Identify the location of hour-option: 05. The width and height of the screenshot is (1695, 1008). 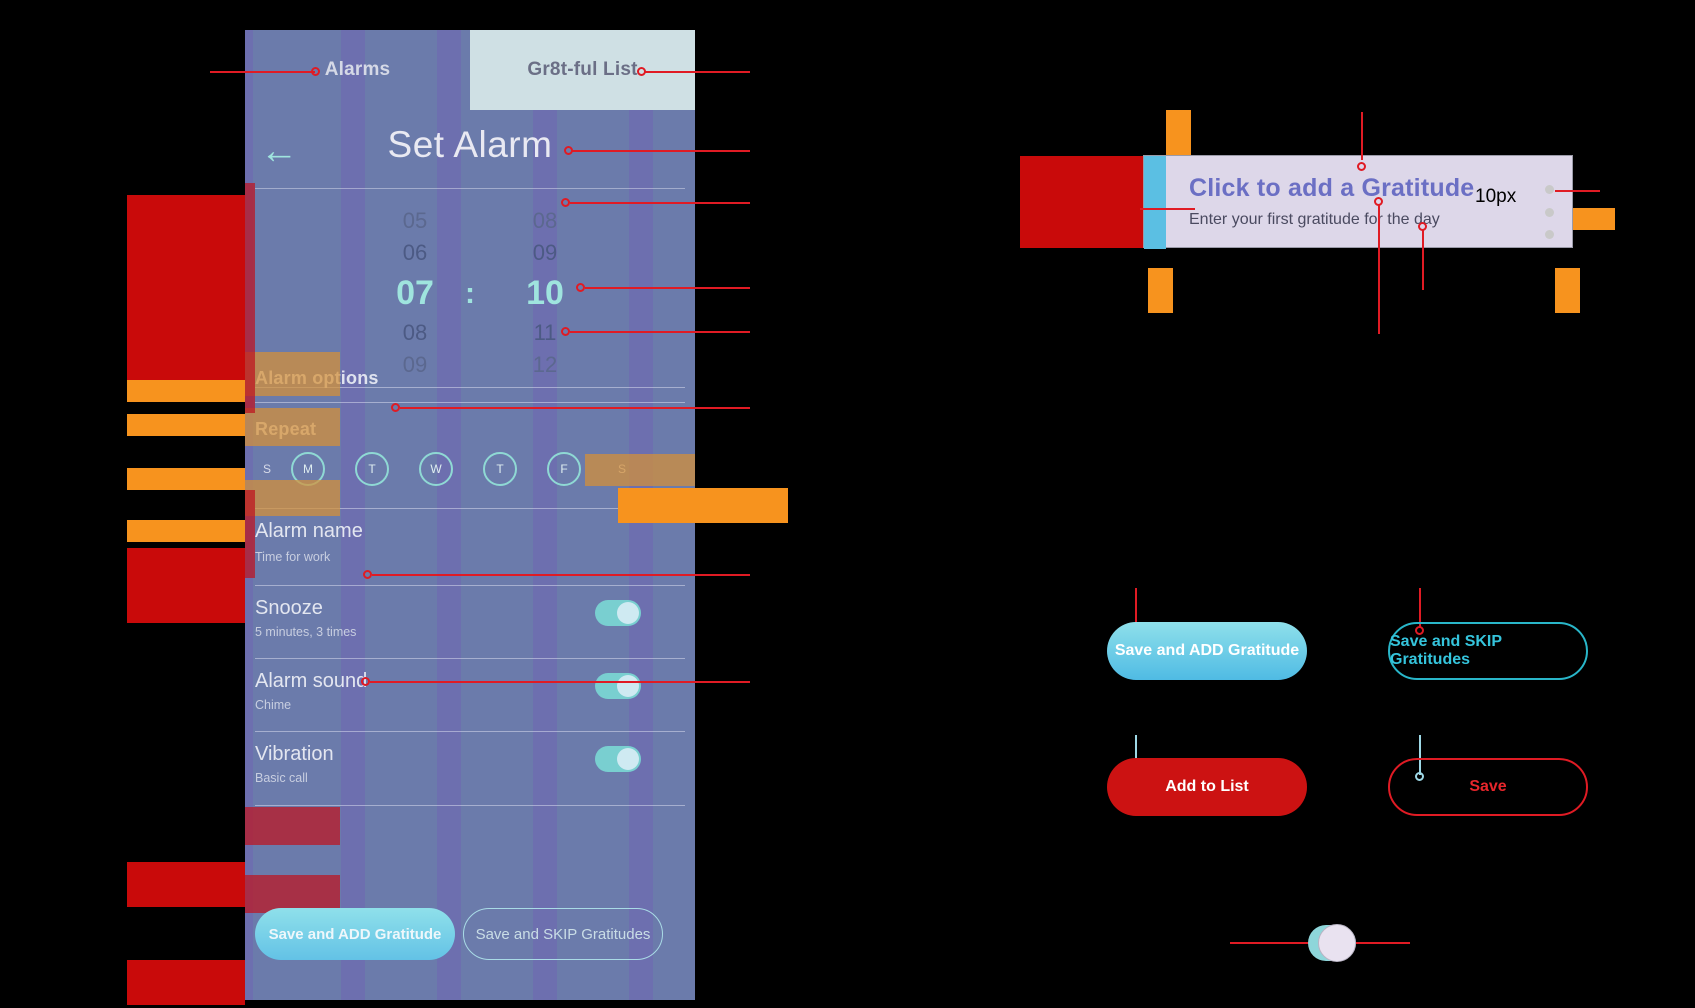
(415, 221).